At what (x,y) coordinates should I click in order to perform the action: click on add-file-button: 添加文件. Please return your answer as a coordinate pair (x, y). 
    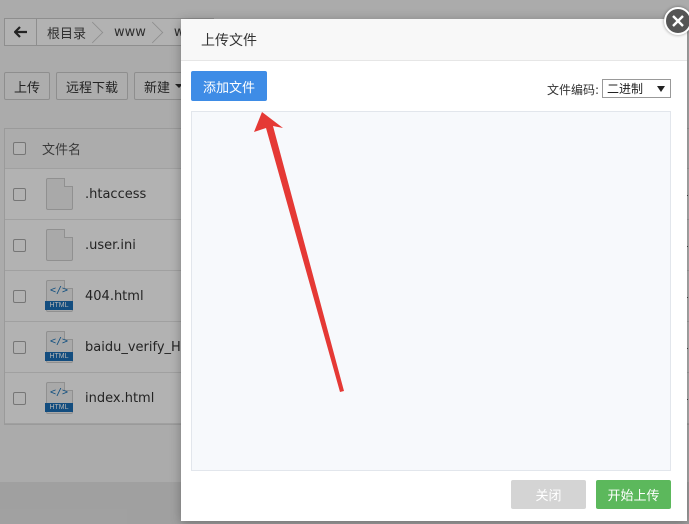
    Looking at the image, I should click on (229, 86).